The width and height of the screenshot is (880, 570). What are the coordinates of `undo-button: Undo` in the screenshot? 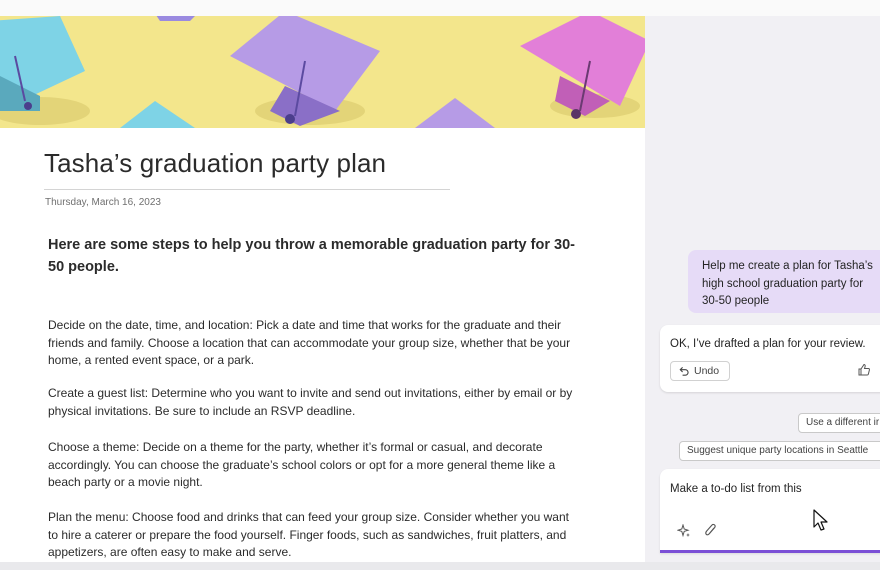 It's located at (700, 371).